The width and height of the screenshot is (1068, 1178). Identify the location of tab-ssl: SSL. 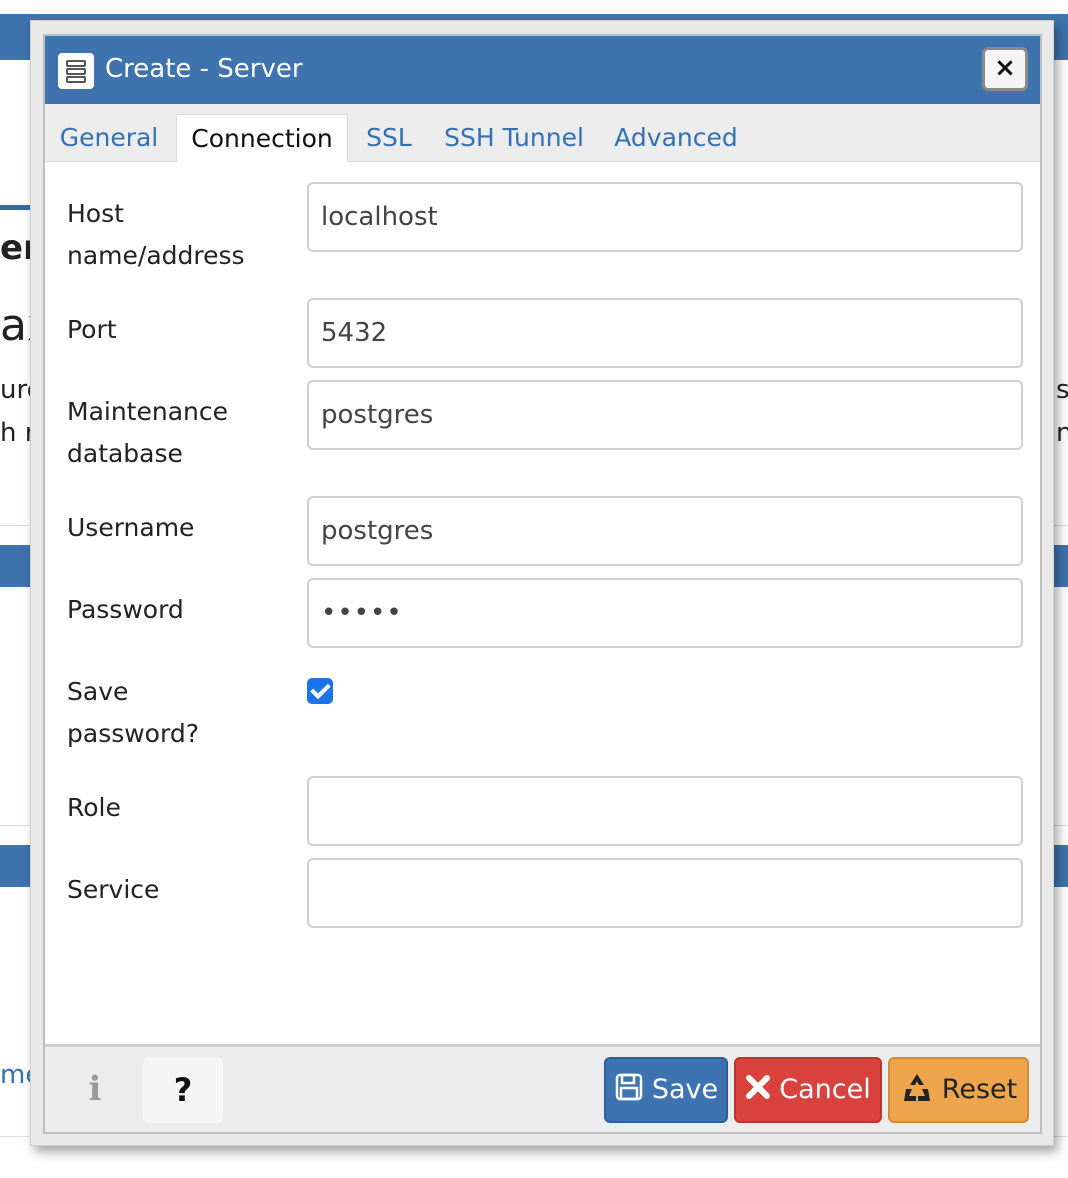
(389, 138).